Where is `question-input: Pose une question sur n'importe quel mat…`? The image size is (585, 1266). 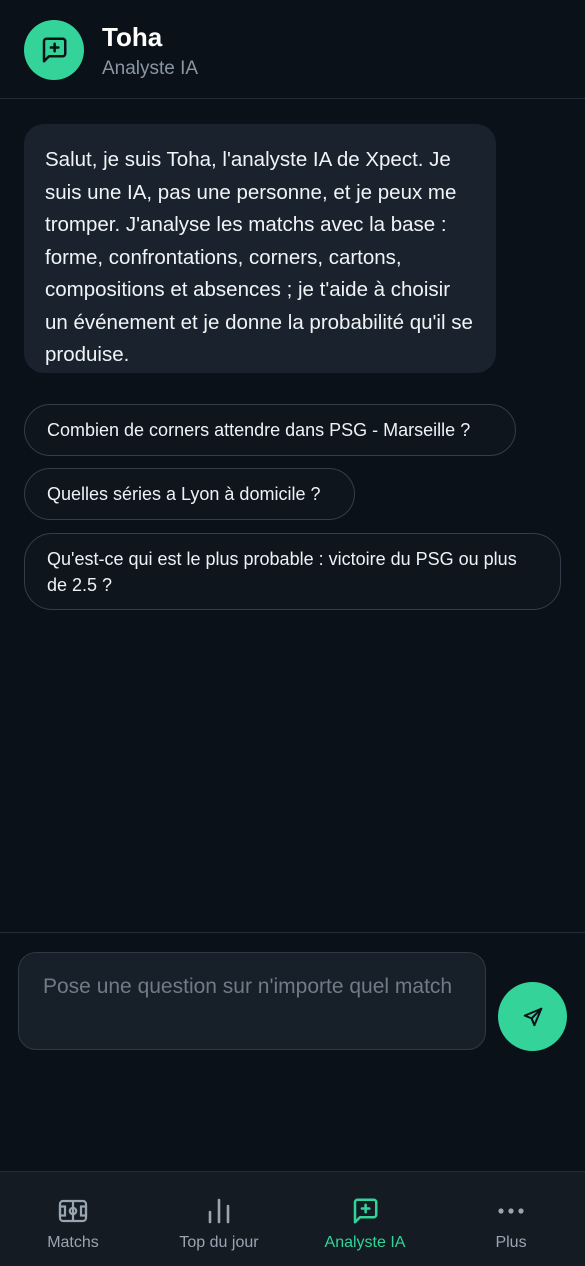 question-input: Pose une question sur n'importe quel mat… is located at coordinates (252, 1001).